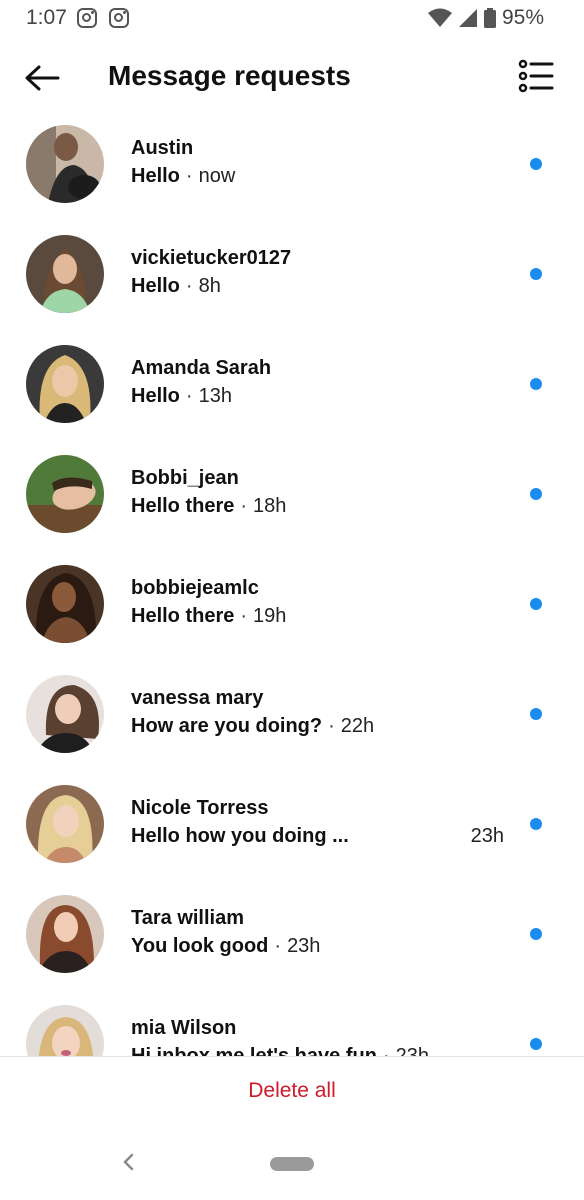 The height and width of the screenshot is (1200, 584). What do you see at coordinates (188, 918) in the screenshot?
I see `sender-name: Tara william` at bounding box center [188, 918].